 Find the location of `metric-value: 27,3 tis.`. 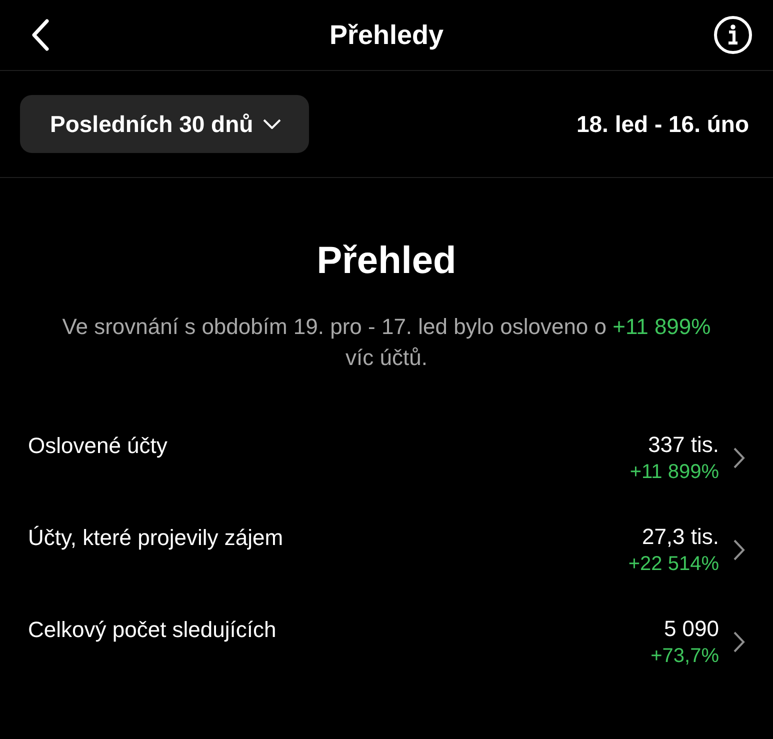

metric-value: 27,3 tis. is located at coordinates (680, 537).